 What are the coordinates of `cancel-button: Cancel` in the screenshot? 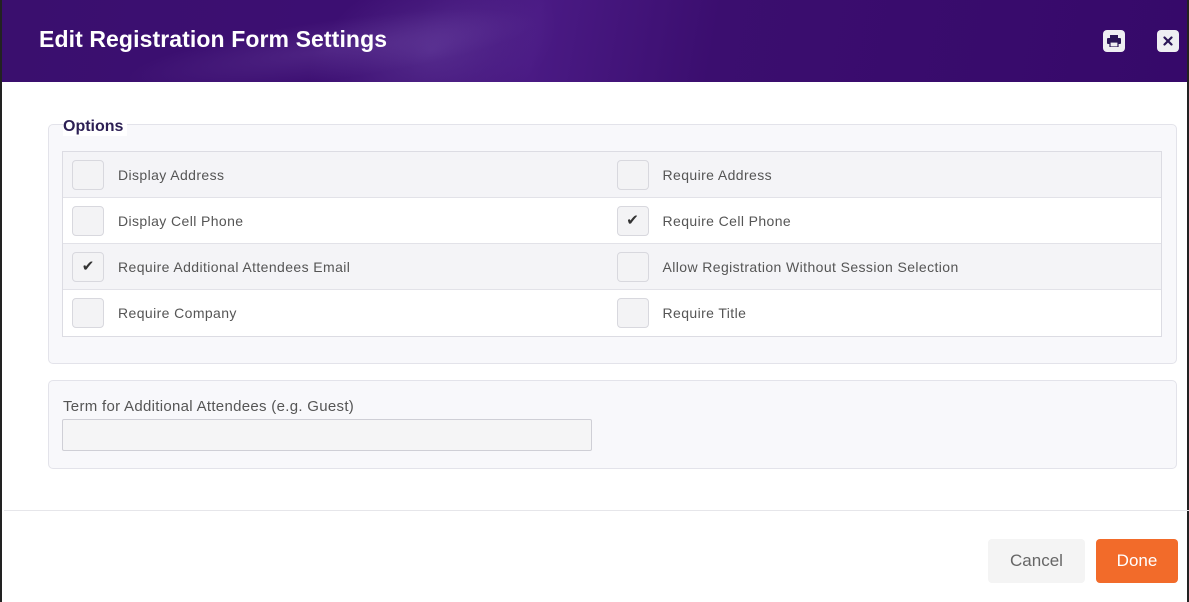 It's located at (1036, 561).